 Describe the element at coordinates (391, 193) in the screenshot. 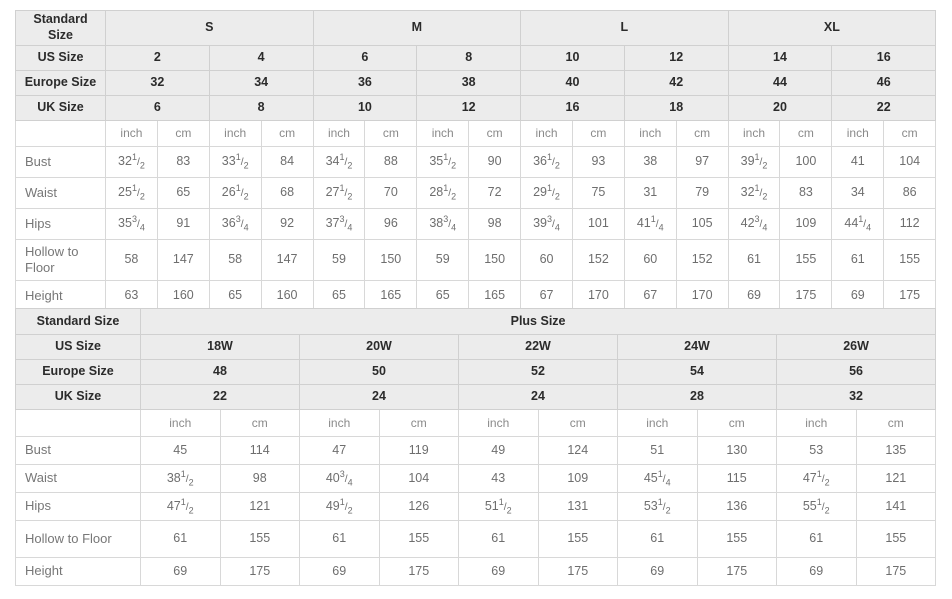

I see `measurement-value-cm: 70` at that location.